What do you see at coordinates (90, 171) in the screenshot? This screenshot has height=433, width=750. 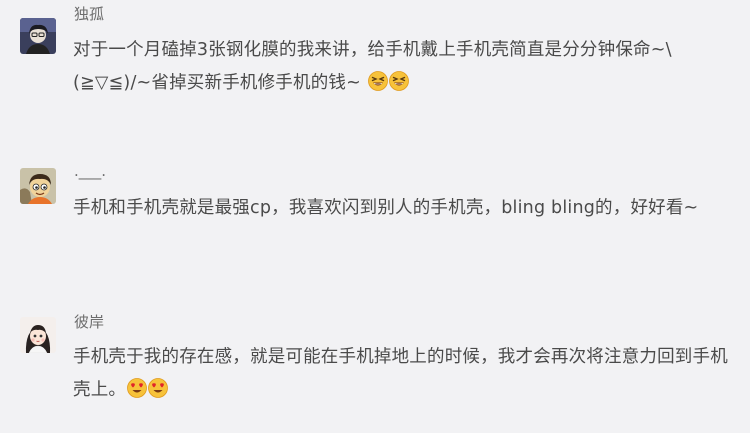 I see `username: .___.` at bounding box center [90, 171].